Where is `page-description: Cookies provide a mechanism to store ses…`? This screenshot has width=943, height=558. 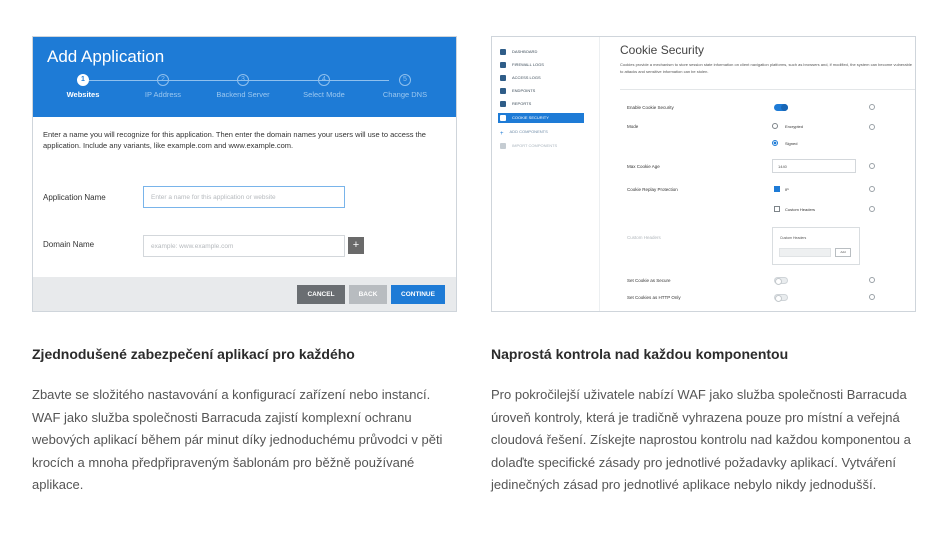 page-description: Cookies provide a mechanism to store ses… is located at coordinates (766, 68).